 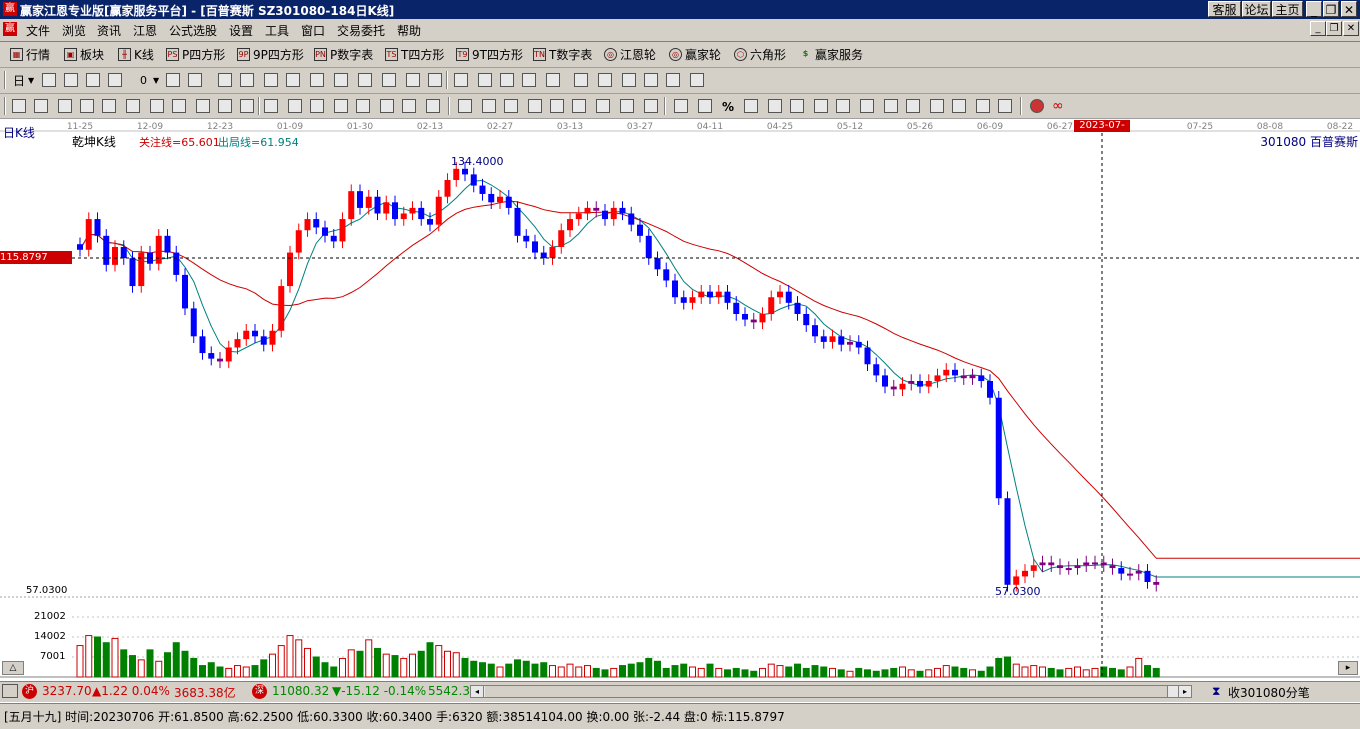 What do you see at coordinates (74, 30) in the screenshot?
I see `menu-browse: 浏览` at bounding box center [74, 30].